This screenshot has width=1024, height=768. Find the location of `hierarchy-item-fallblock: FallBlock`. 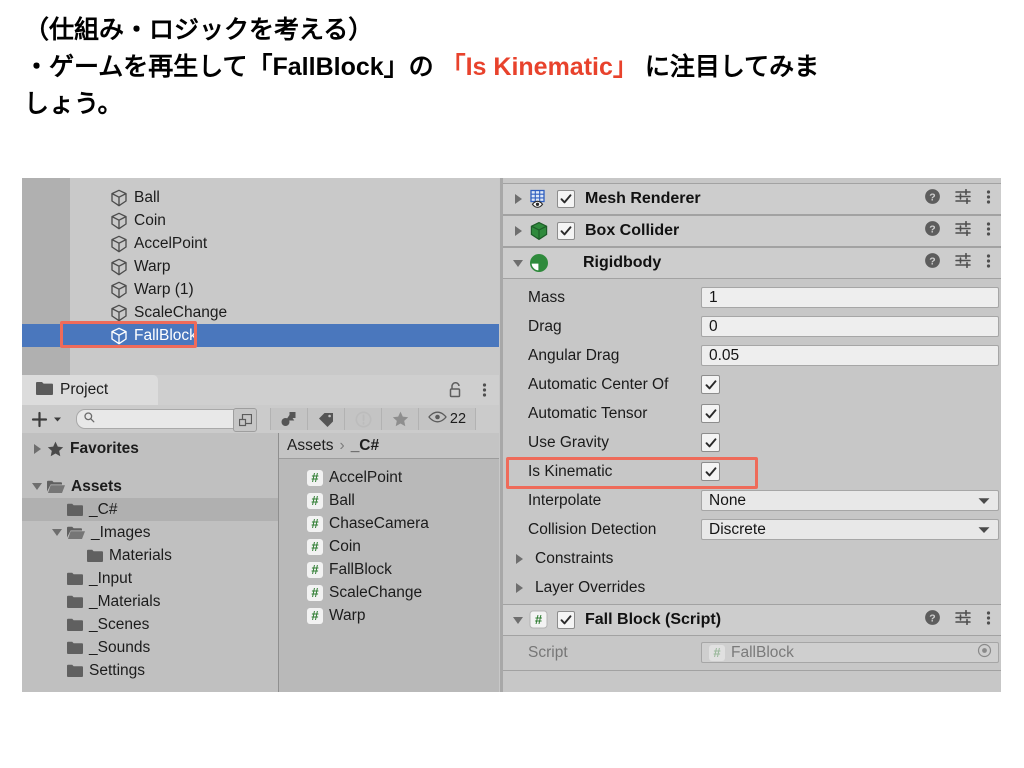

hierarchy-item-fallblock: FallBlock is located at coordinates (260, 335).